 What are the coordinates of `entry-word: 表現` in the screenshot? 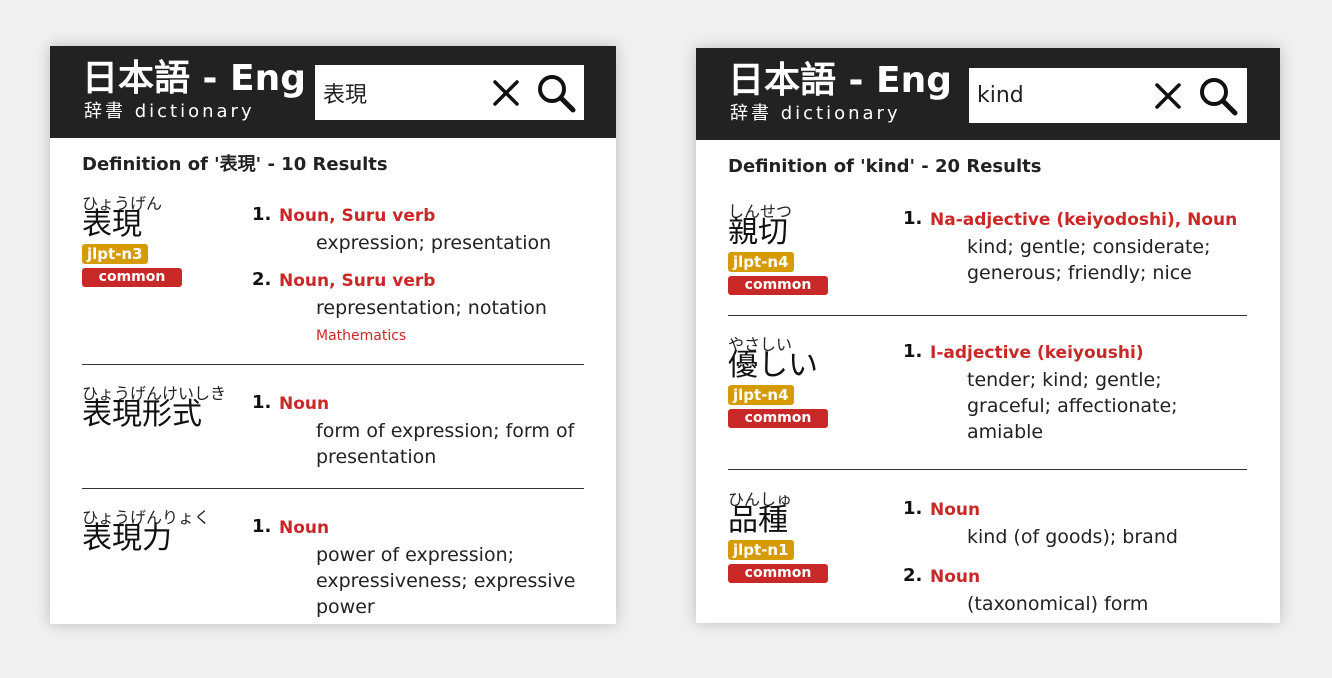 It's located at (112, 224).